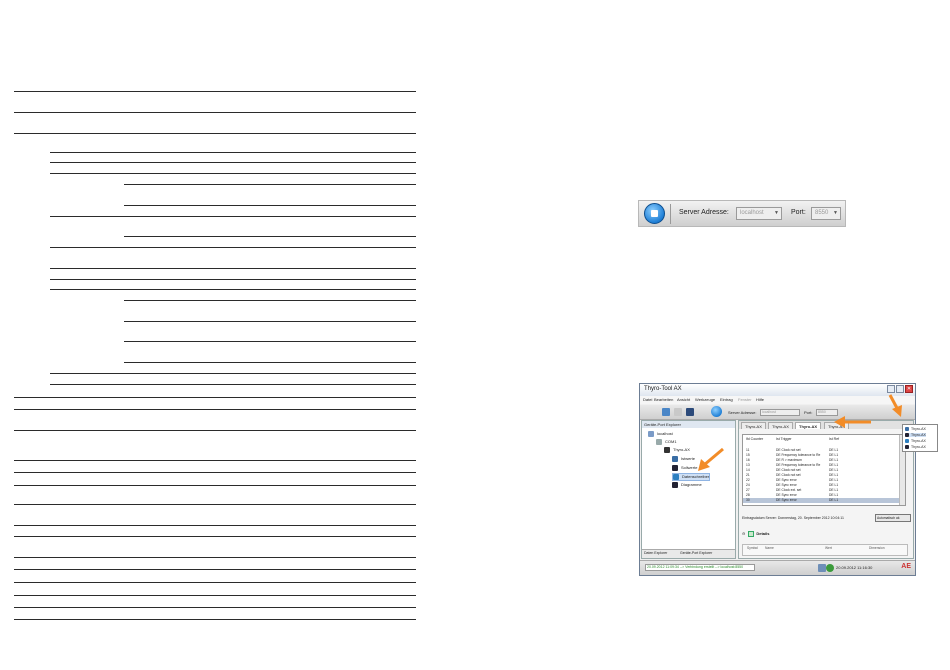 This screenshot has width=950, height=670. I want to click on menu-fenster: Fenster, so click(745, 399).